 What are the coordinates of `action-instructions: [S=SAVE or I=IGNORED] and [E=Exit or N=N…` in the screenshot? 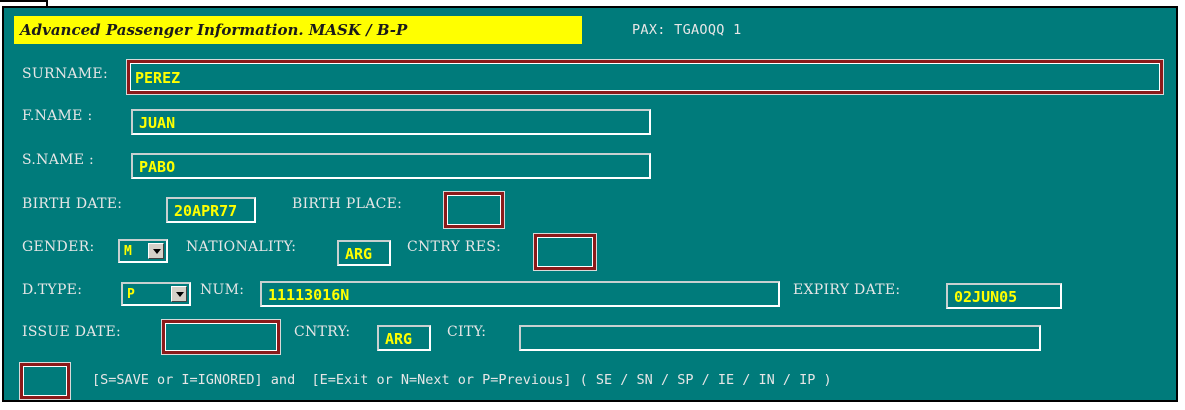 It's located at (462, 380).